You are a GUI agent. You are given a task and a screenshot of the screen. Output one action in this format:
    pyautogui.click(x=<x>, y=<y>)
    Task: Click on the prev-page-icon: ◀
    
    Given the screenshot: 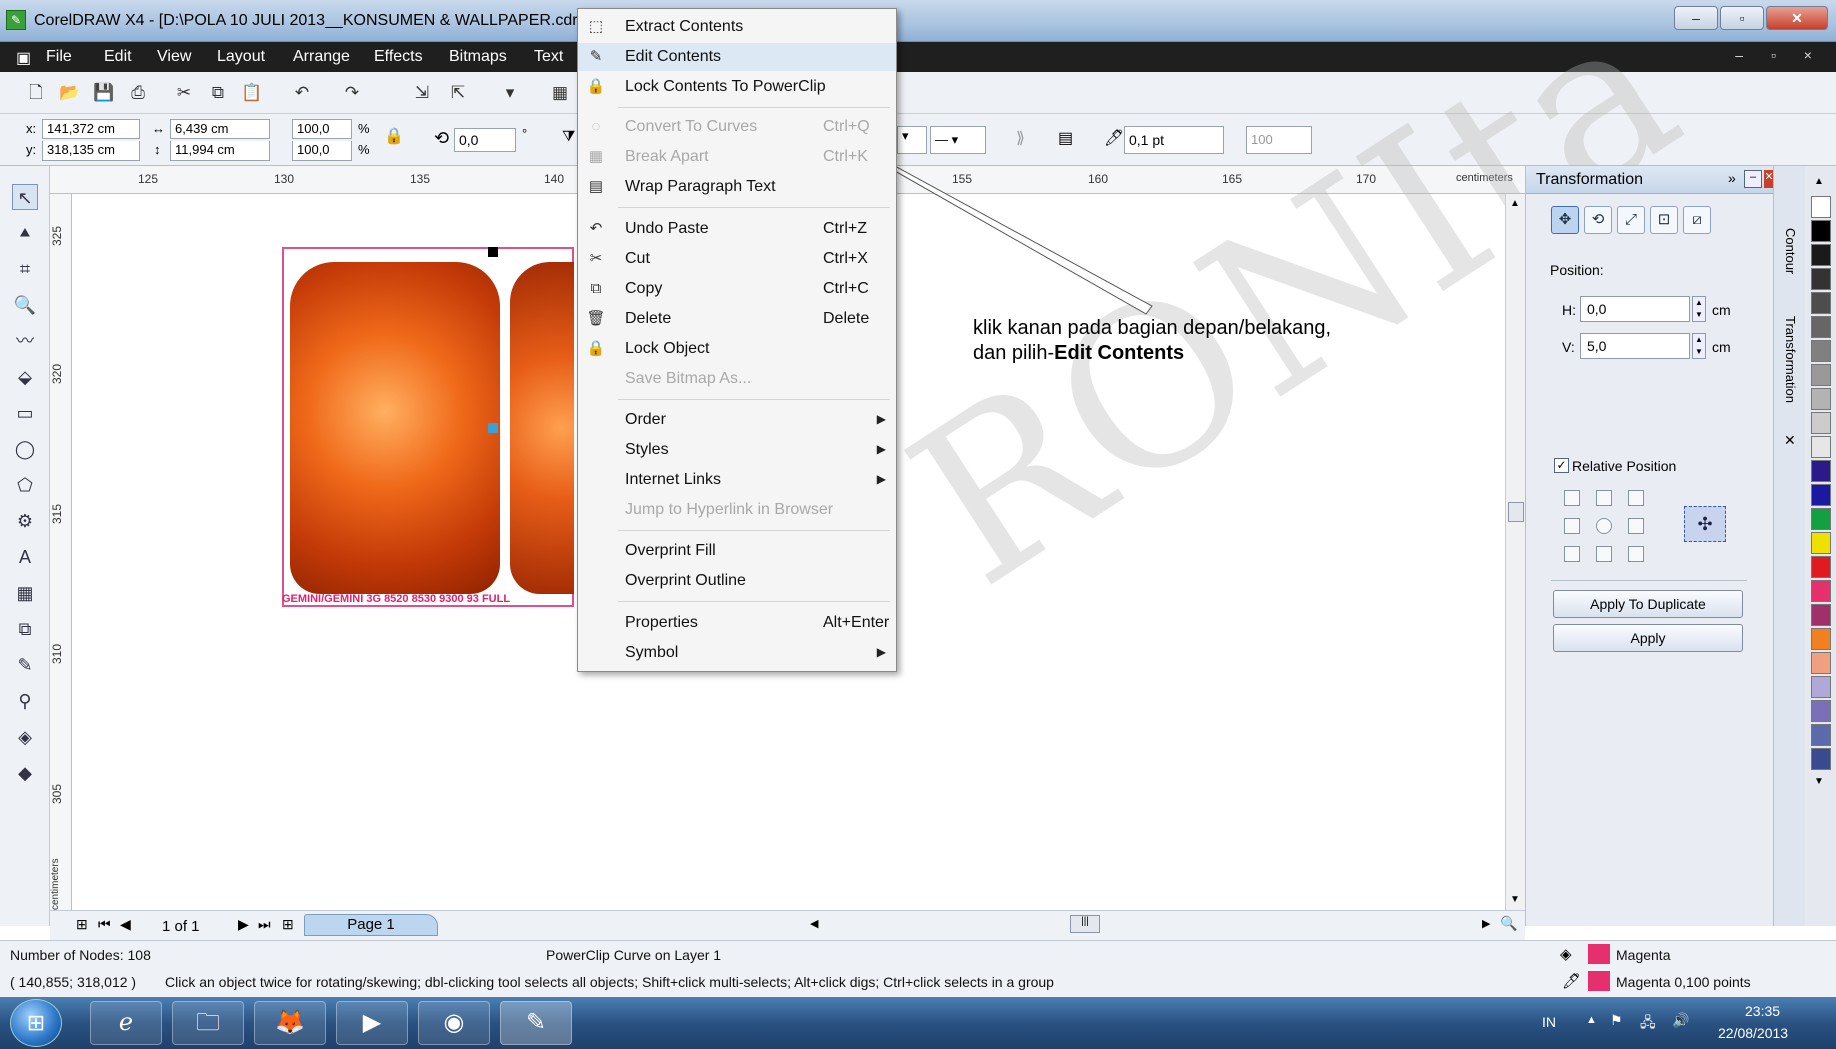 What is the action you would take?
    pyautogui.click(x=125, y=924)
    